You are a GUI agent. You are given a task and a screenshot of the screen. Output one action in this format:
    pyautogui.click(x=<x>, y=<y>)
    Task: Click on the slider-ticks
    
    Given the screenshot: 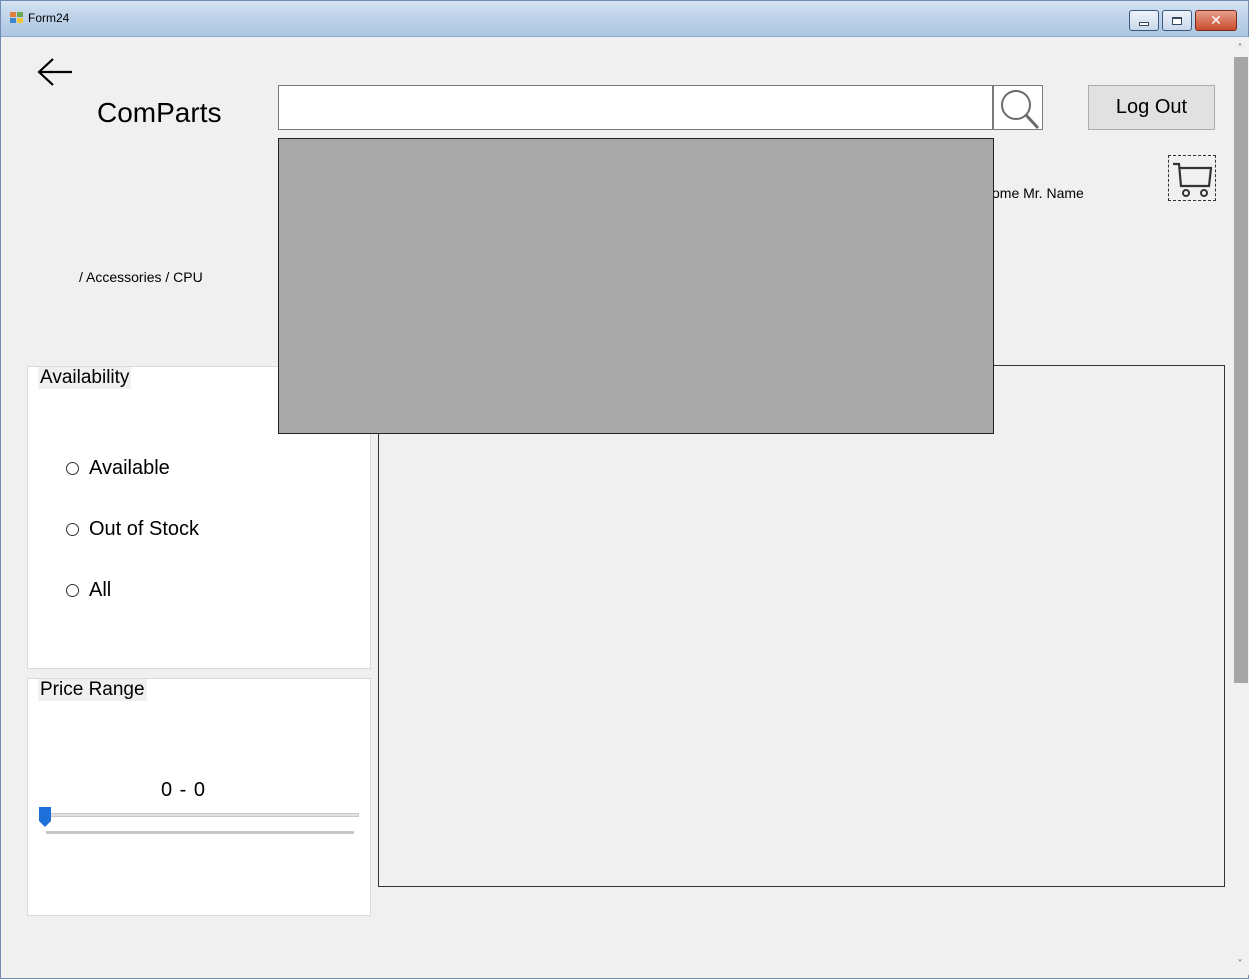 What is the action you would take?
    pyautogui.click(x=200, y=832)
    